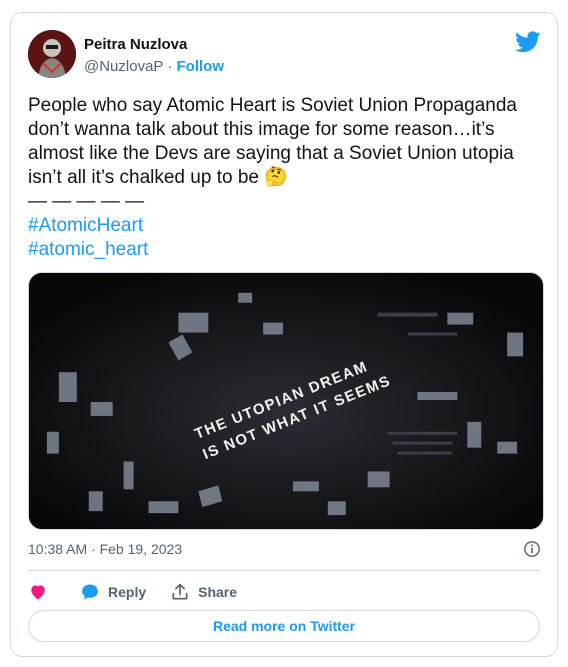 The height and width of the screenshot is (667, 568). Describe the element at coordinates (90, 592) in the screenshot. I see `reply-bubble-icon` at that location.